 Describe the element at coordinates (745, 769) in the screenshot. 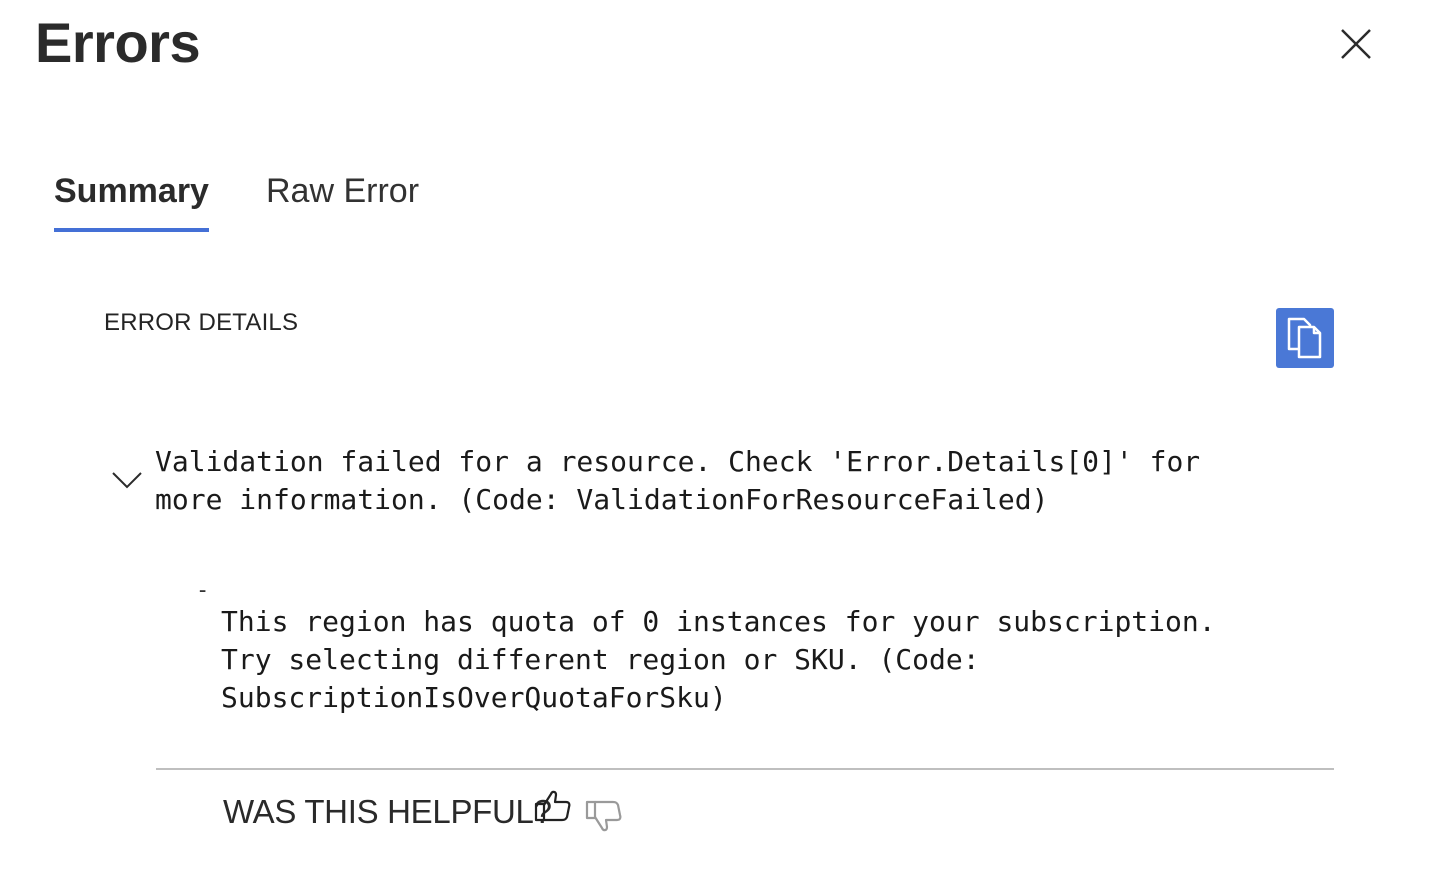

I see `divider` at that location.